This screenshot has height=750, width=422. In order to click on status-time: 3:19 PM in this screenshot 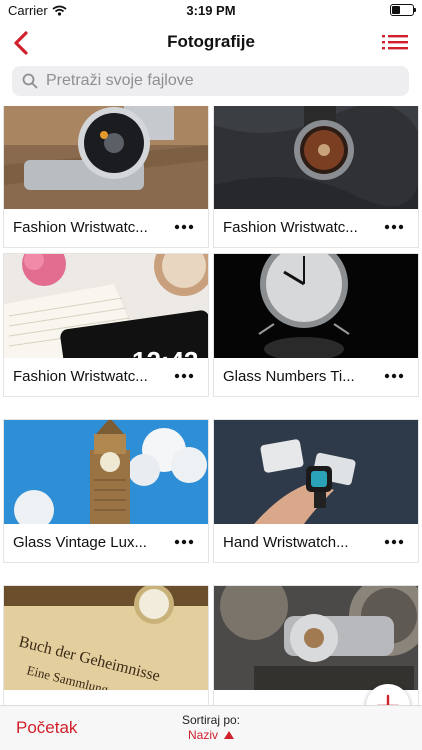, I will do `click(211, 10)`.